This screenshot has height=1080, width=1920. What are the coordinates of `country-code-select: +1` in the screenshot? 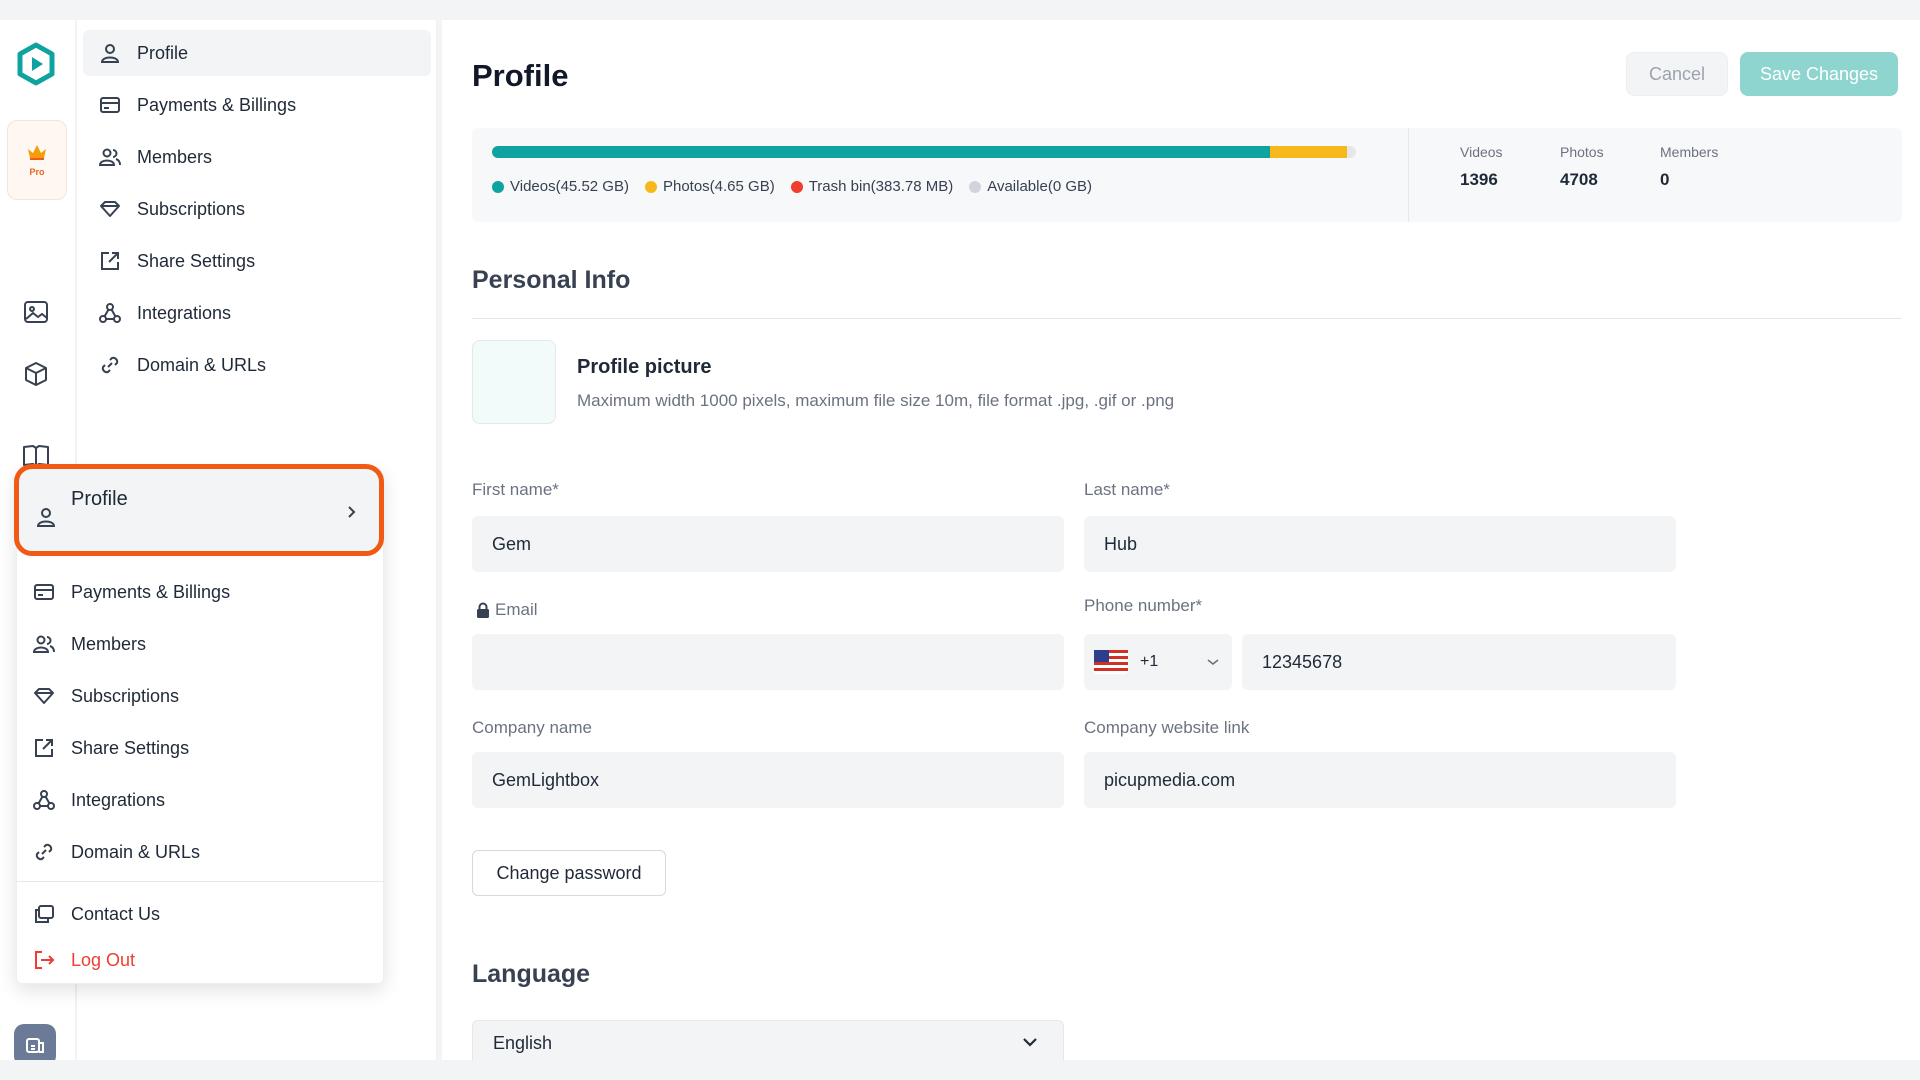 It's located at (1158, 662).